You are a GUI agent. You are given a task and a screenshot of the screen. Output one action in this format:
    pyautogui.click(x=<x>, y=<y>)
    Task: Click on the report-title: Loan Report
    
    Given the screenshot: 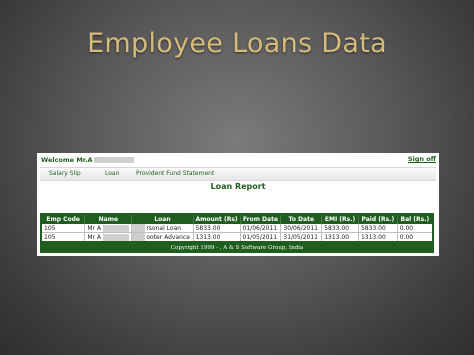 What is the action you would take?
    pyautogui.click(x=238, y=186)
    